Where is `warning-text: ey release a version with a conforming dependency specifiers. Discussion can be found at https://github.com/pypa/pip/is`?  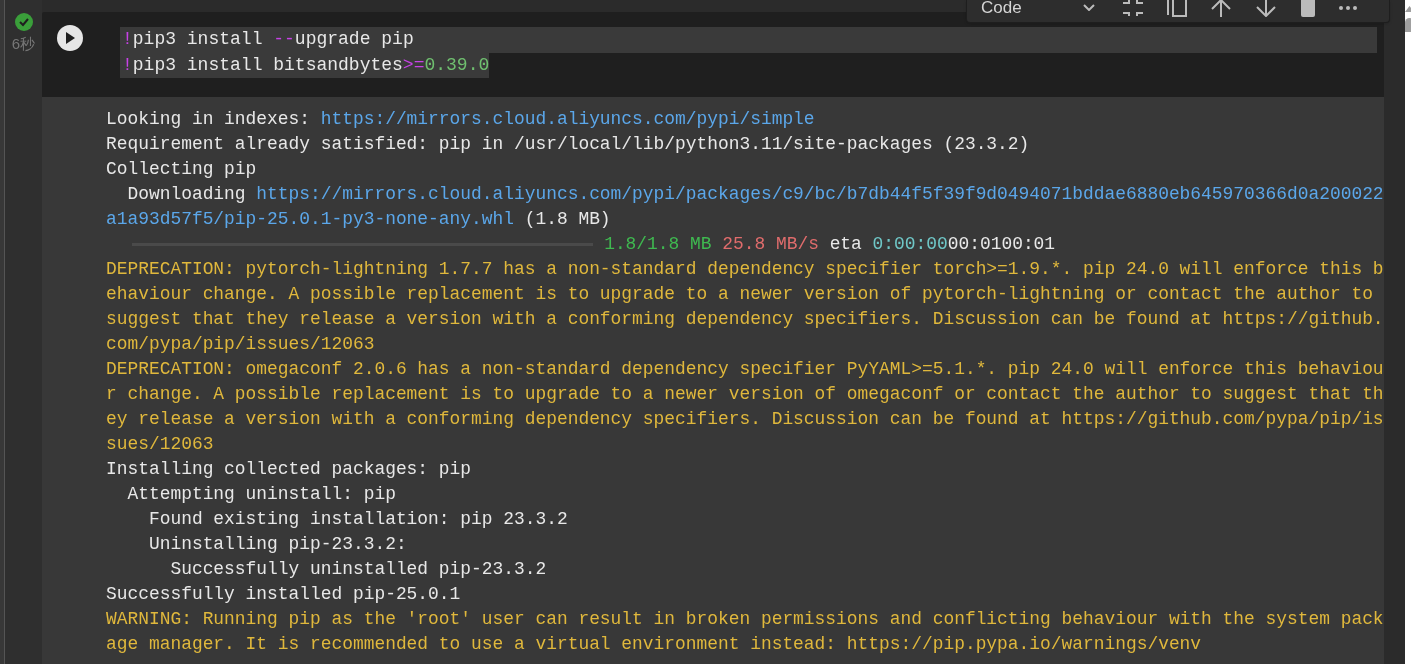 warning-text: ey release a version with a conforming dependency specifiers. Discussion can be found at https://github.com/pypa/pip/is is located at coordinates (745, 419).